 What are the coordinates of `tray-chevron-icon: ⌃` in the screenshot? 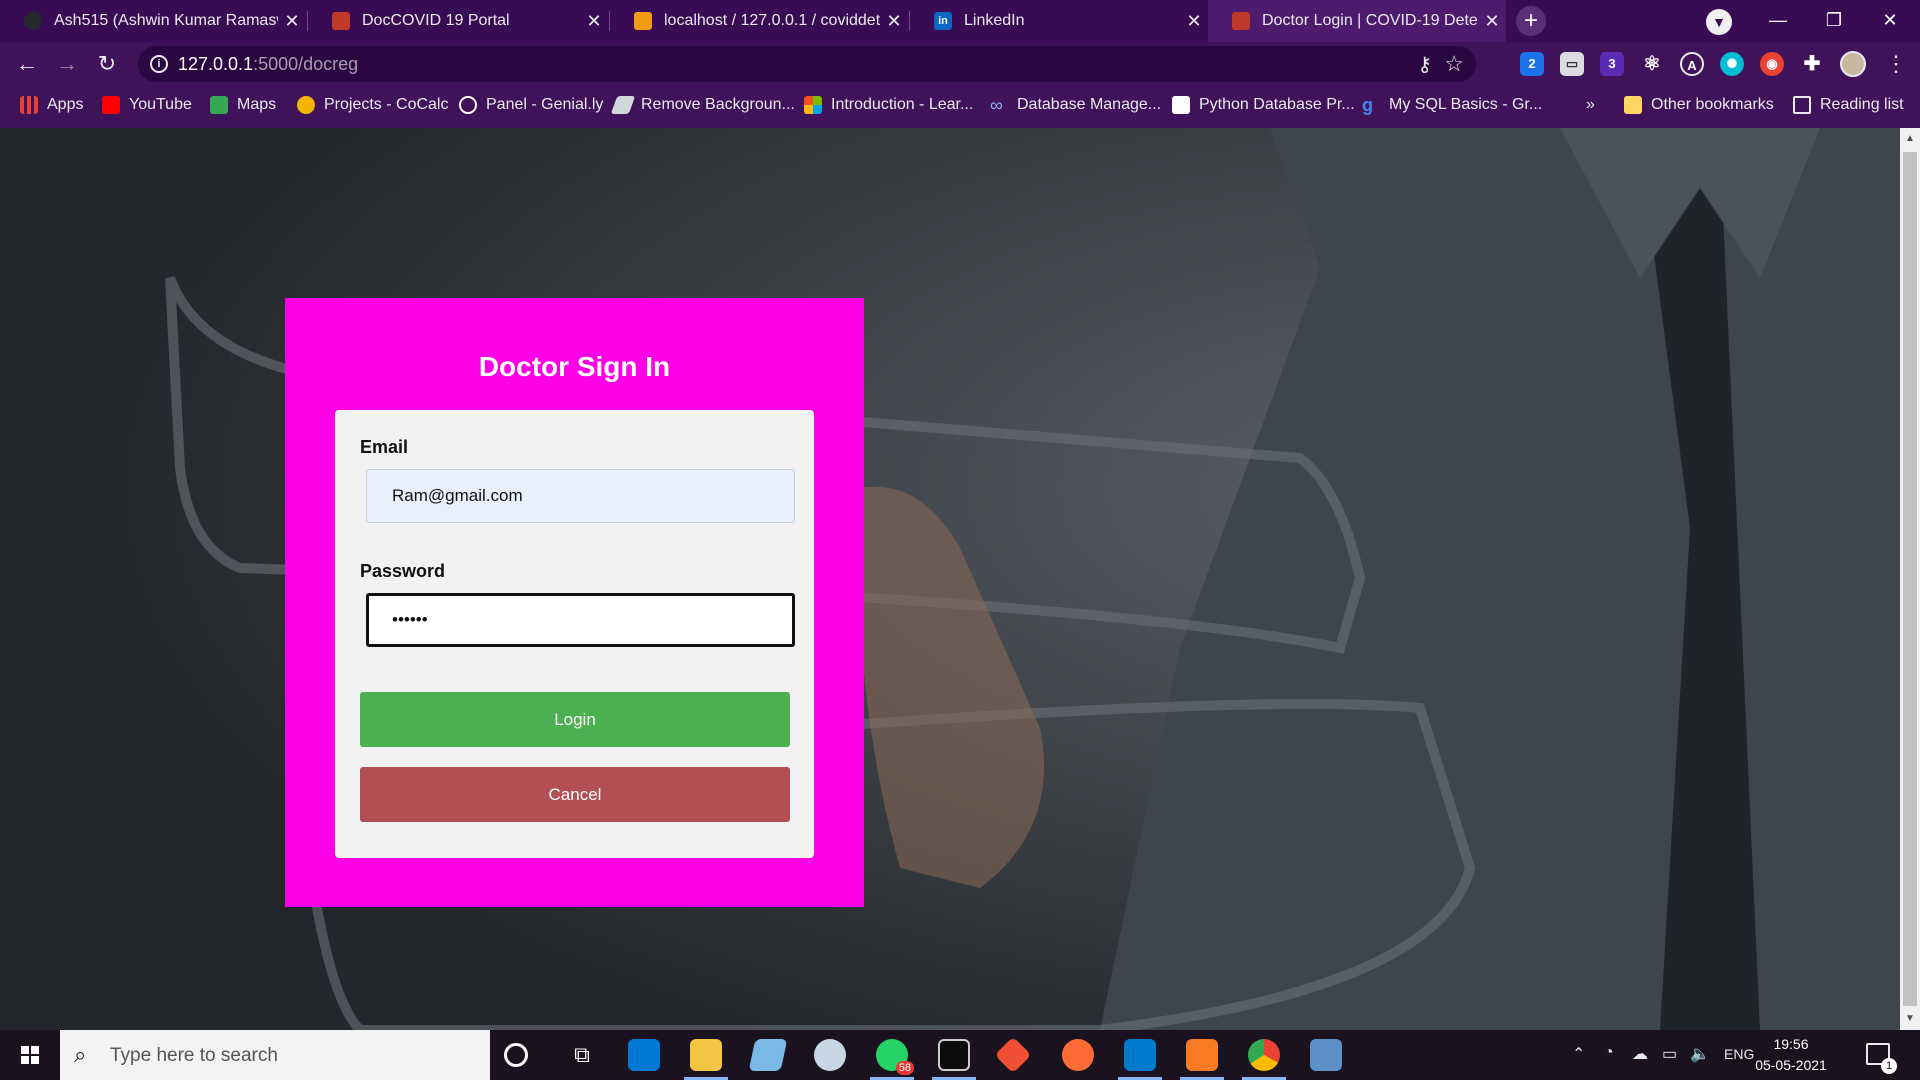 It's located at (1578, 1054).